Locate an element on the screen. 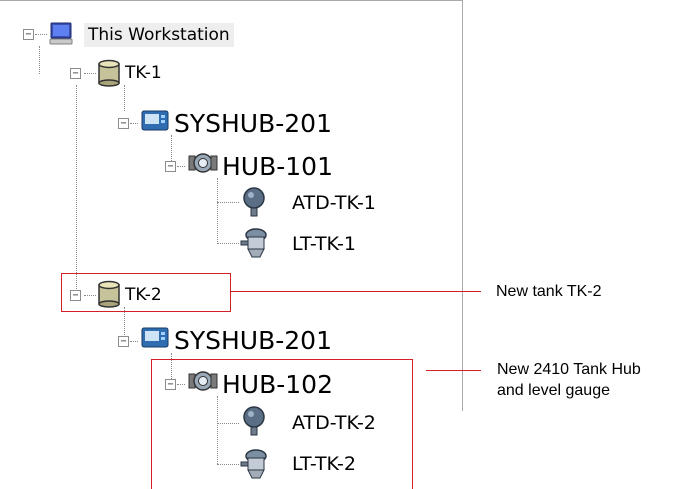 This screenshot has height=489, width=699. tree-node-hub-101: HUB-101 is located at coordinates (277, 166).